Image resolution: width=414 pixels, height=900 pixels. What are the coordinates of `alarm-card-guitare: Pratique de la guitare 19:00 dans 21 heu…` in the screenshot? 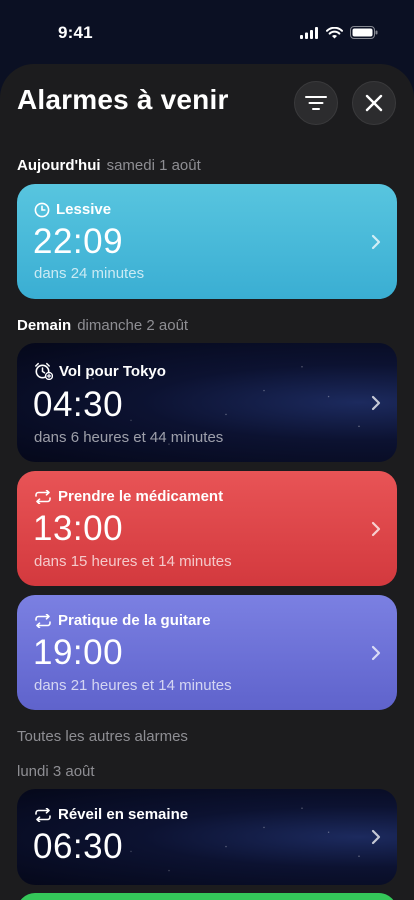 It's located at (207, 652).